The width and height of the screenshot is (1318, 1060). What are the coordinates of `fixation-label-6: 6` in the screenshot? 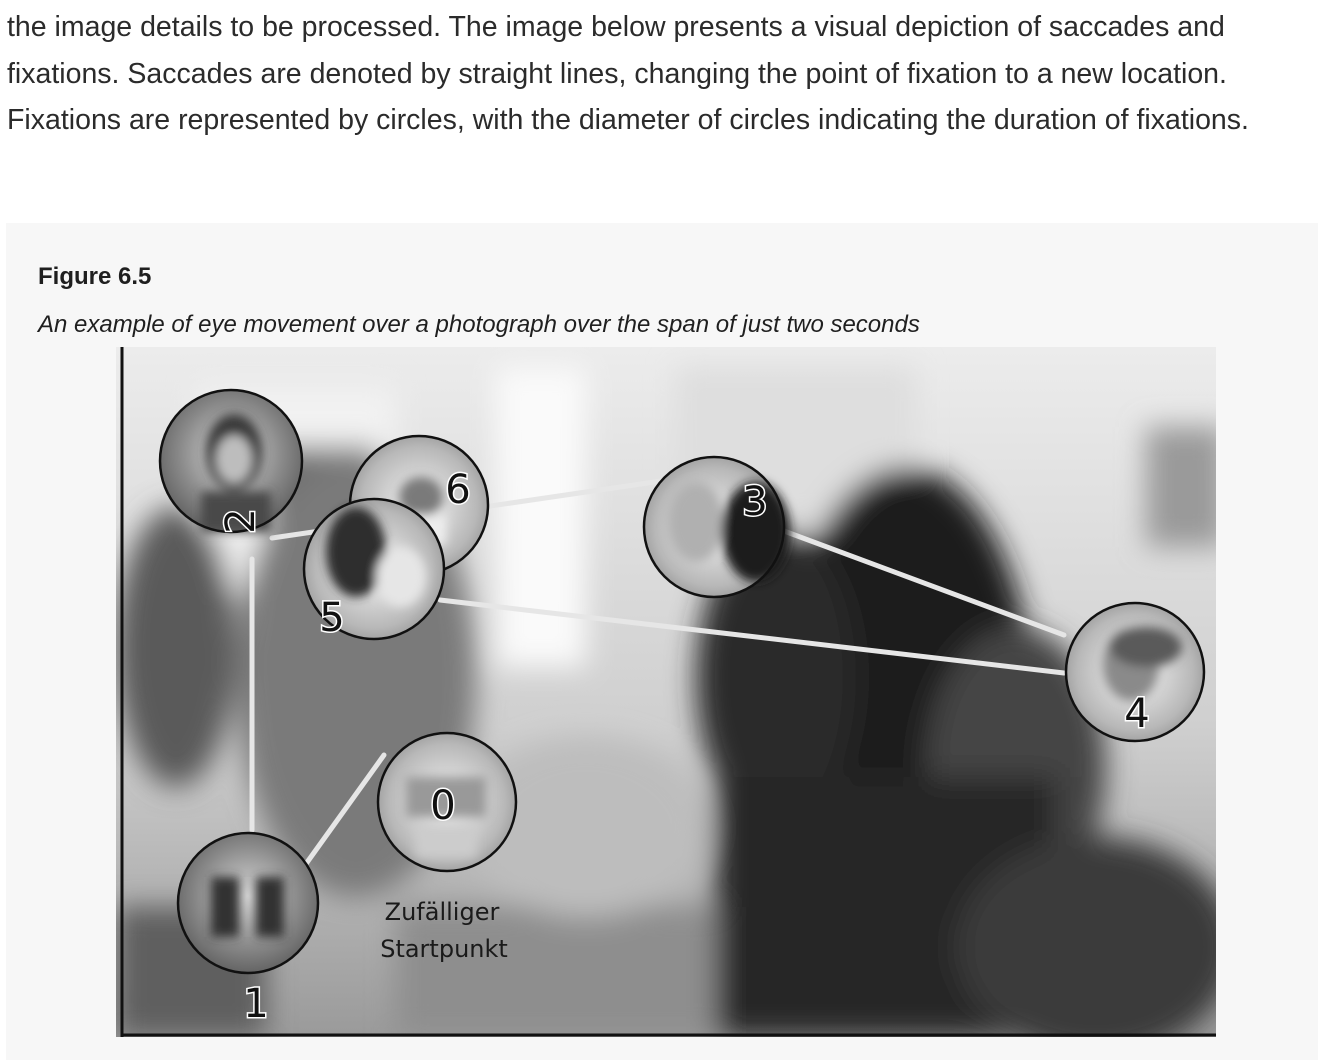 It's located at (457, 490).